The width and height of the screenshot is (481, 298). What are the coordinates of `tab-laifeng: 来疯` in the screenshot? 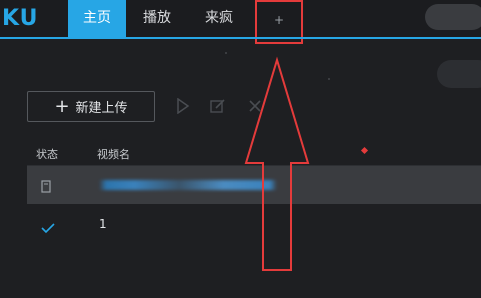 It's located at (219, 18).